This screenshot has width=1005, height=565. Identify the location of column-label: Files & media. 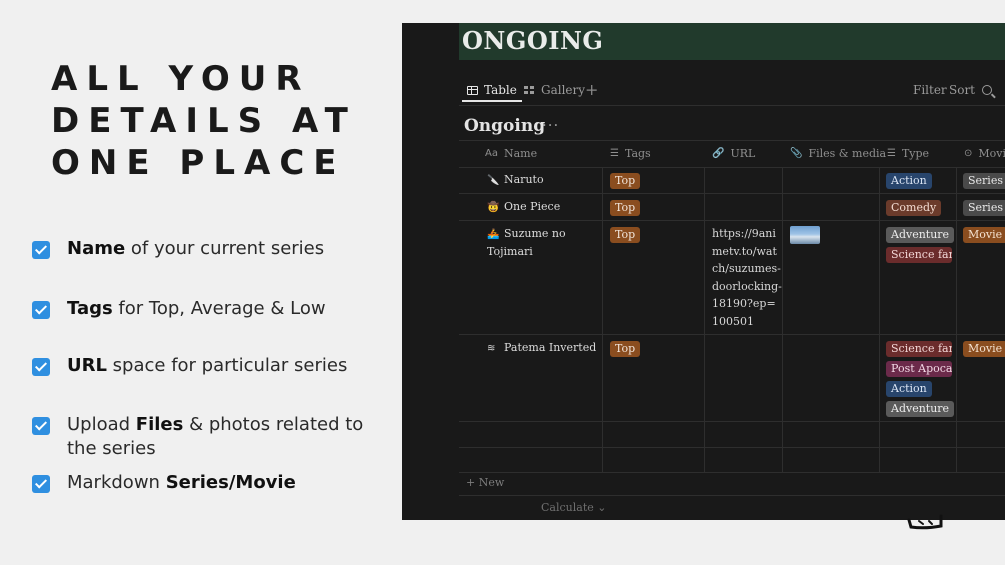
(847, 153).